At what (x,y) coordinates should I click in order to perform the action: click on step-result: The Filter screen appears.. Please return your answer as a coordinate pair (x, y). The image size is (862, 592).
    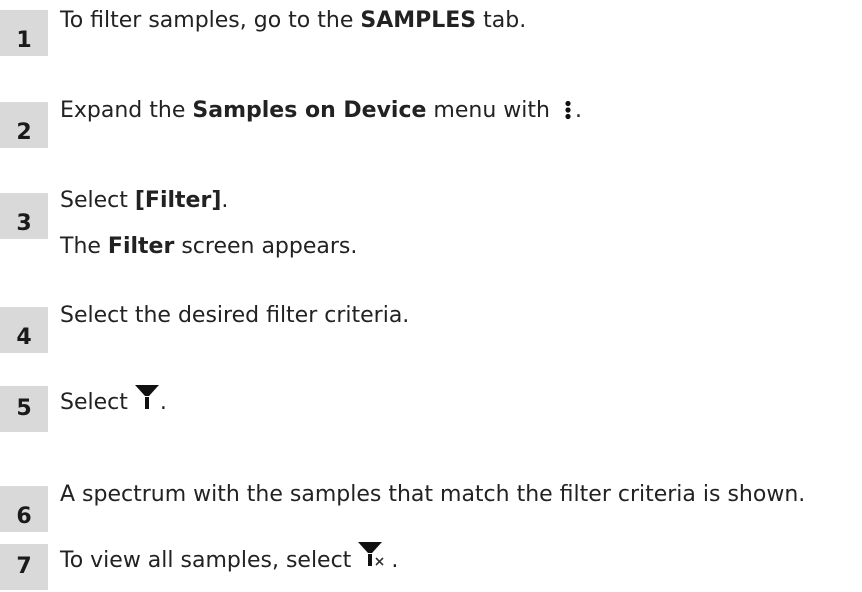
    Looking at the image, I should click on (208, 247).